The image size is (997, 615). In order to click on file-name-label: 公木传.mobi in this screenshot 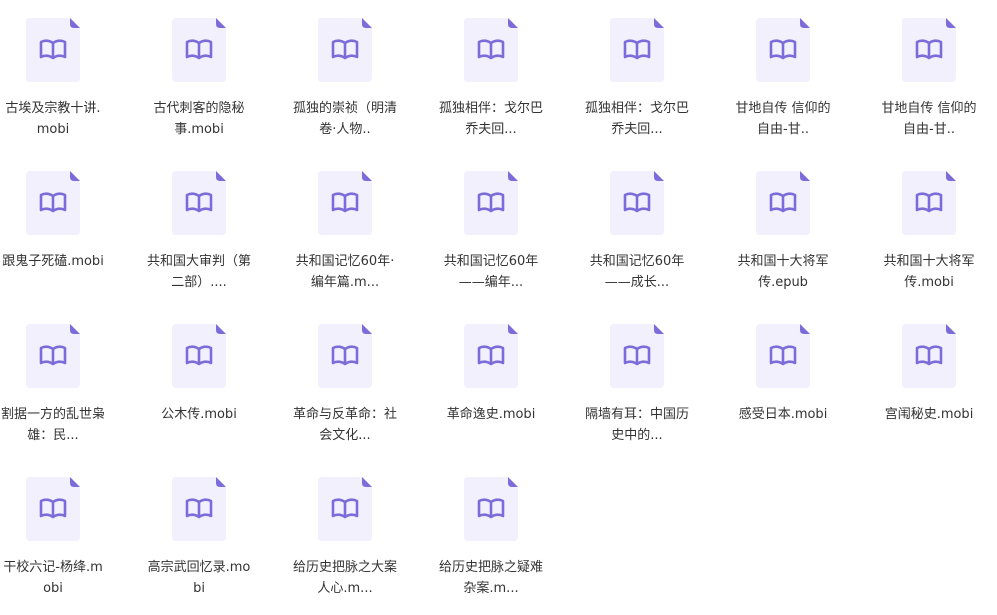, I will do `click(199, 414)`.